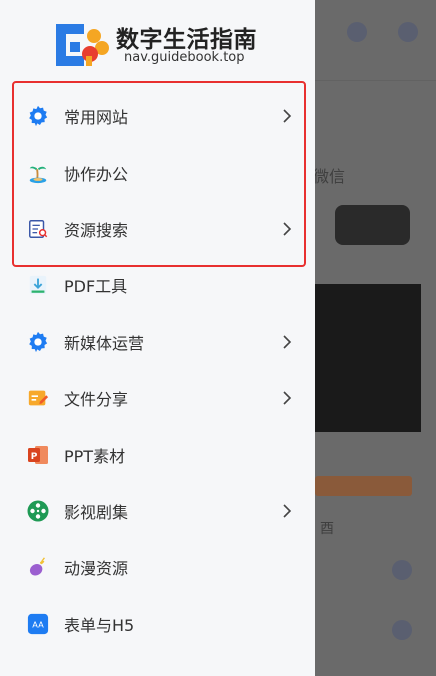 The image size is (436, 676). What do you see at coordinates (157, 229) in the screenshot?
I see `menu-item-resource-search: 资源搜索` at bounding box center [157, 229].